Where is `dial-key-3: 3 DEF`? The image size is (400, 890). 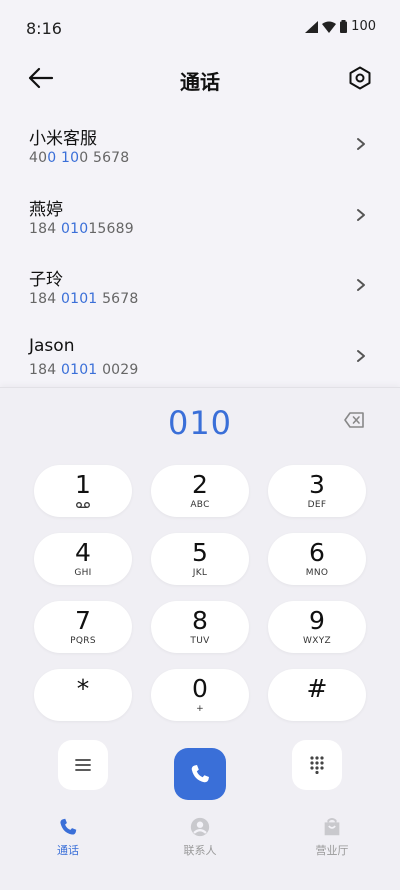
dial-key-3: 3 DEF is located at coordinates (317, 491).